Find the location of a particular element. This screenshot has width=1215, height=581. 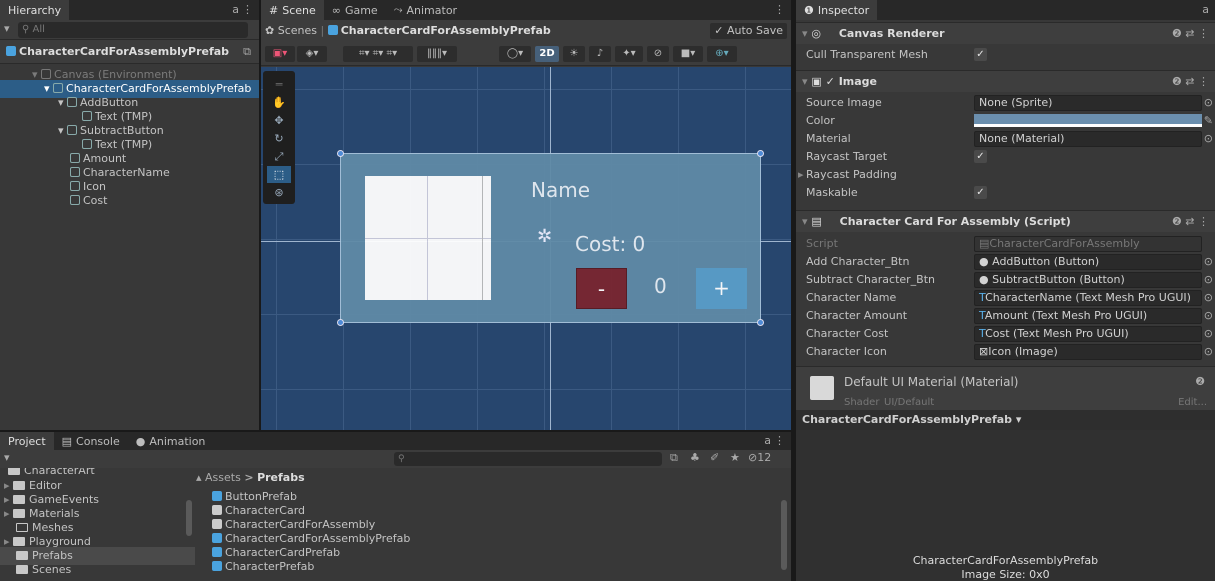

project-search-input: ⚲ is located at coordinates (528, 459).